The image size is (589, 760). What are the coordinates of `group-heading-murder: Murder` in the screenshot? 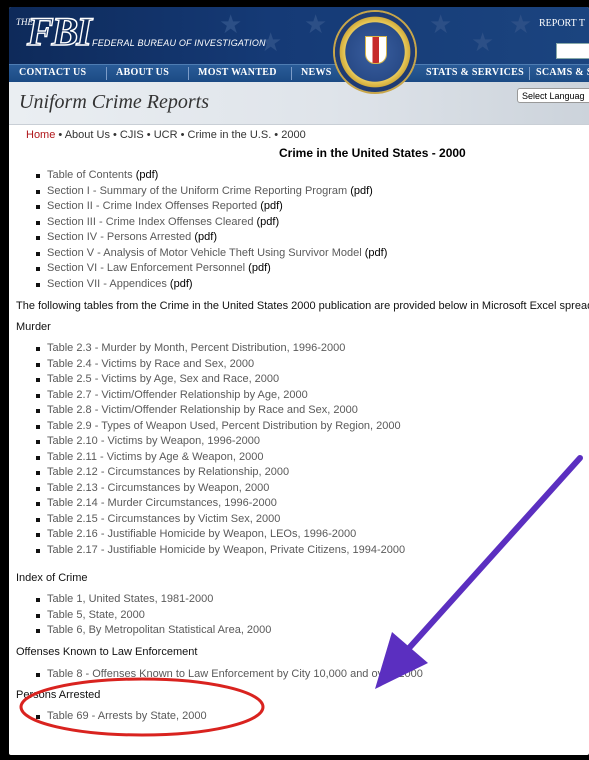 It's located at (33, 327).